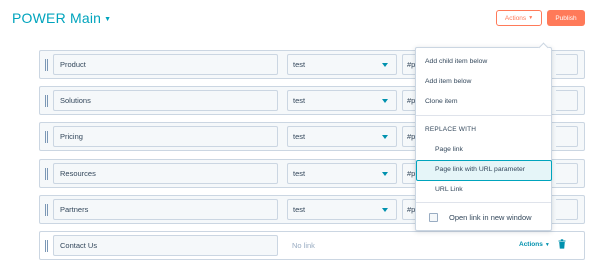  Describe the element at coordinates (562, 244) in the screenshot. I see `trash-icon` at that location.